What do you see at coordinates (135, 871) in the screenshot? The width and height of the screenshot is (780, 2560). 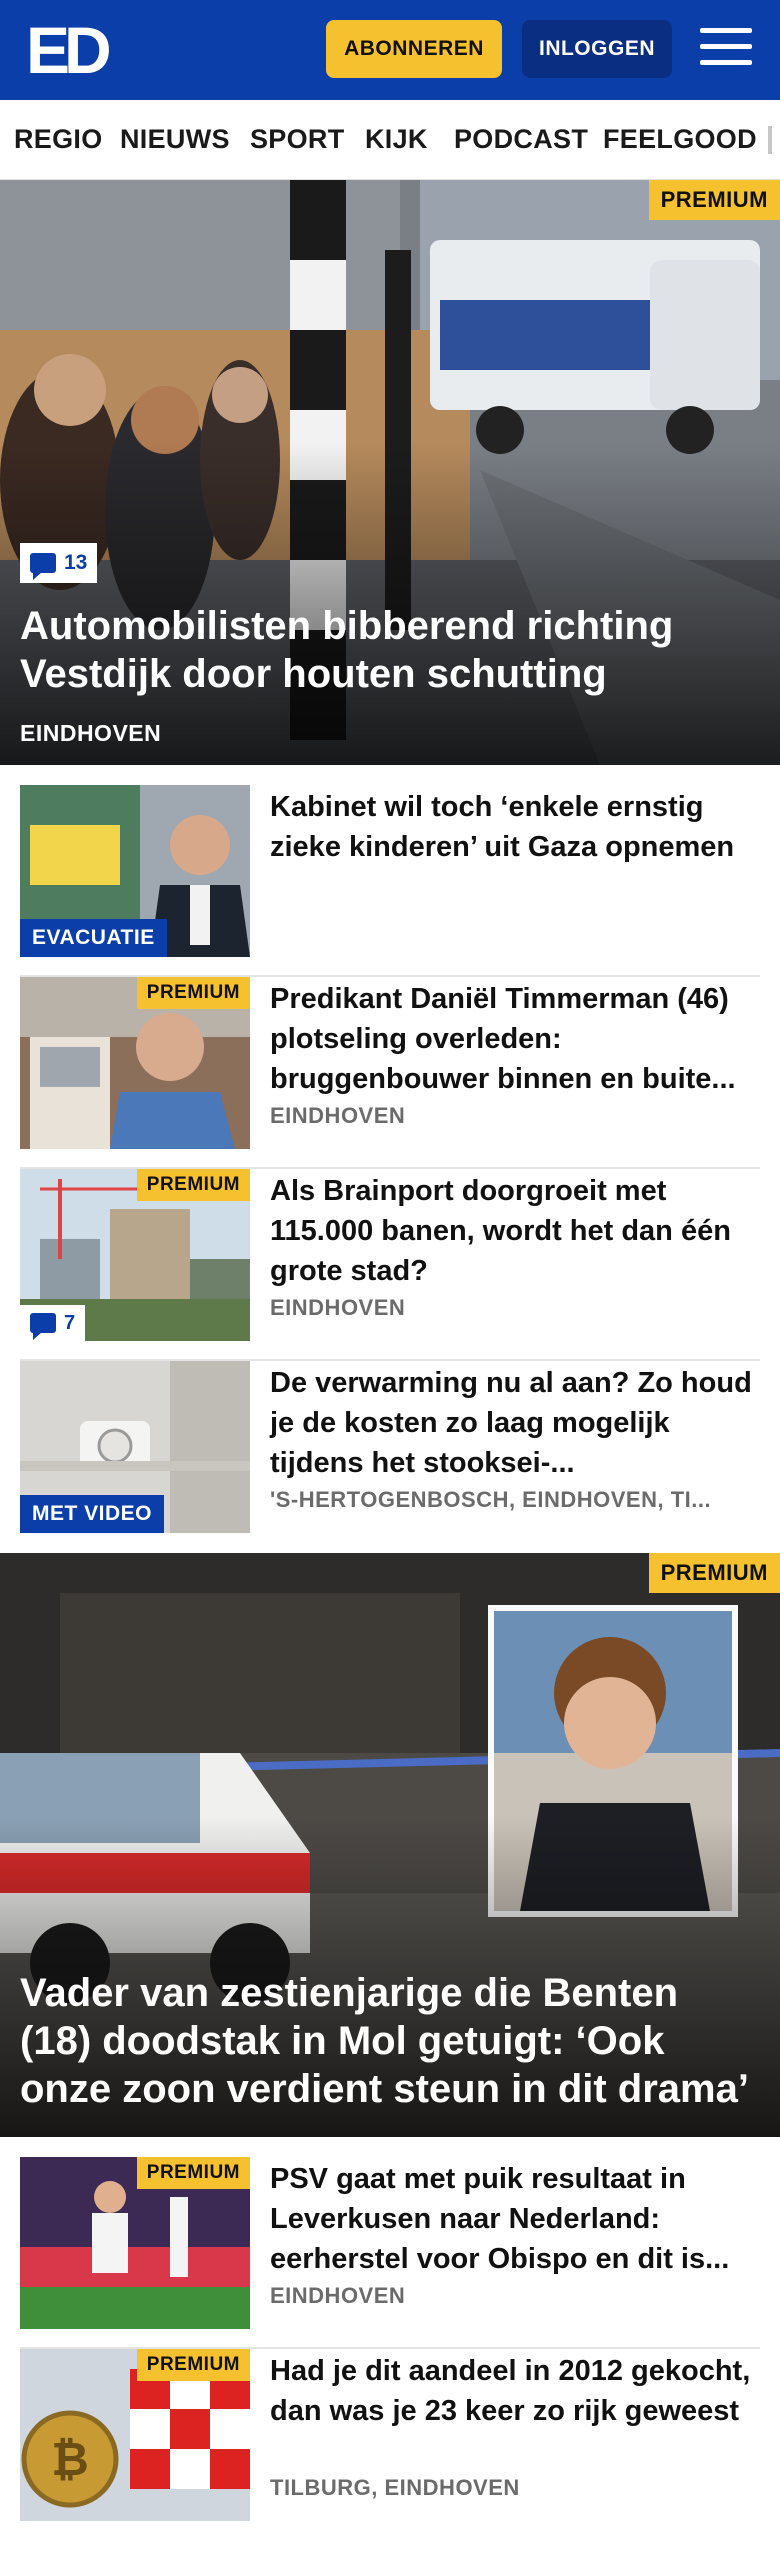 I see `article-thumbnail: EVACUATIE` at bounding box center [135, 871].